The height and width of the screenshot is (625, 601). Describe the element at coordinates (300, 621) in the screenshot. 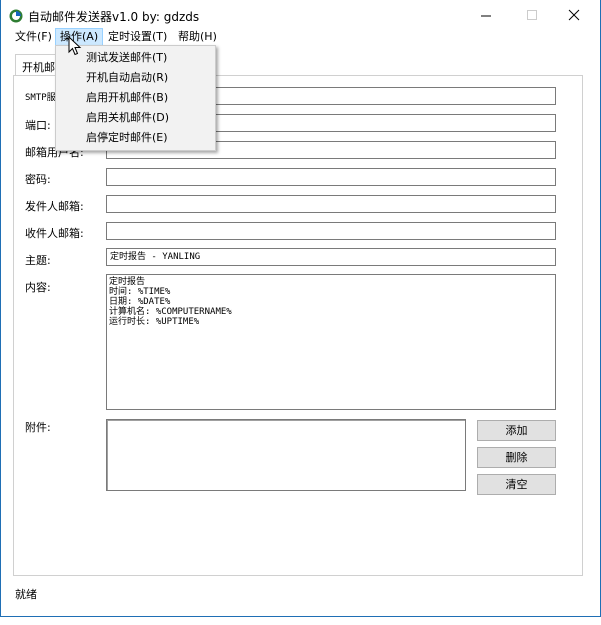

I see `bottom-strip` at that location.